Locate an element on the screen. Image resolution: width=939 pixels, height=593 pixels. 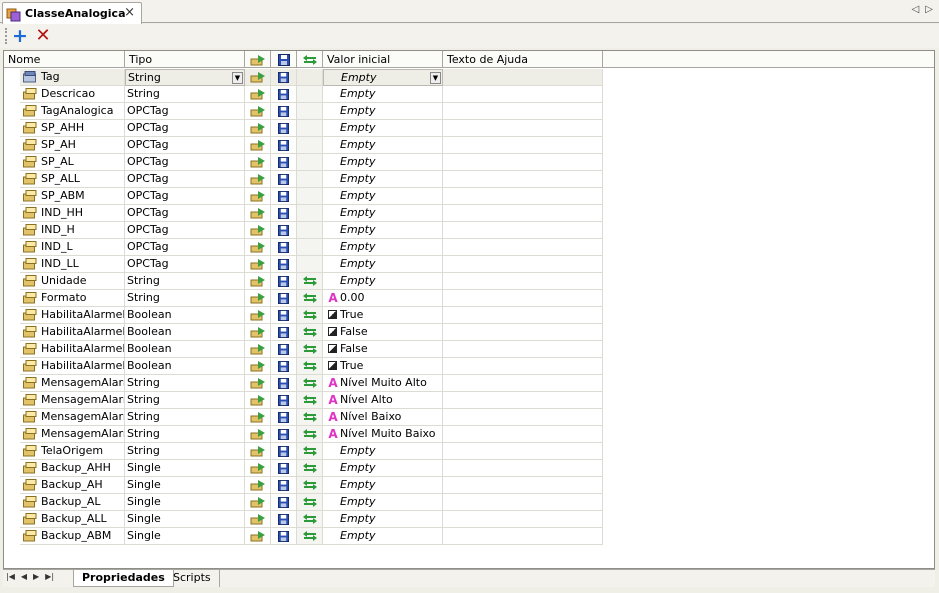
table-row: Tag String ▼ Empty ▼ is located at coordinates (304, 77).